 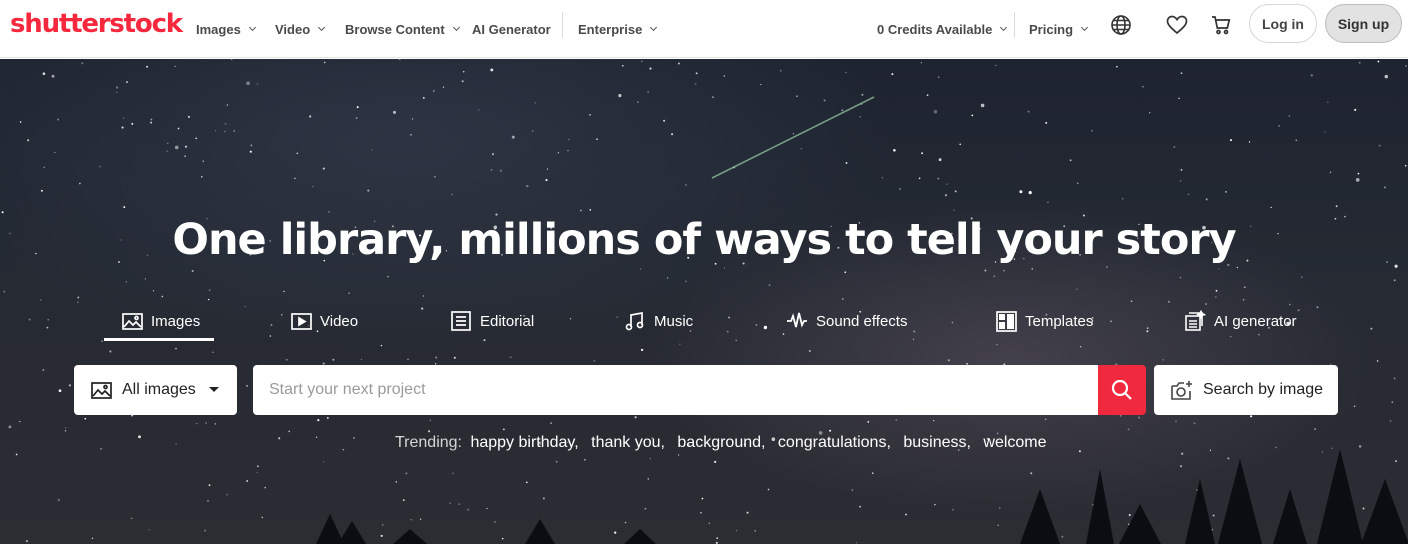 What do you see at coordinates (1121, 25) in the screenshot?
I see `globe-icon` at bounding box center [1121, 25].